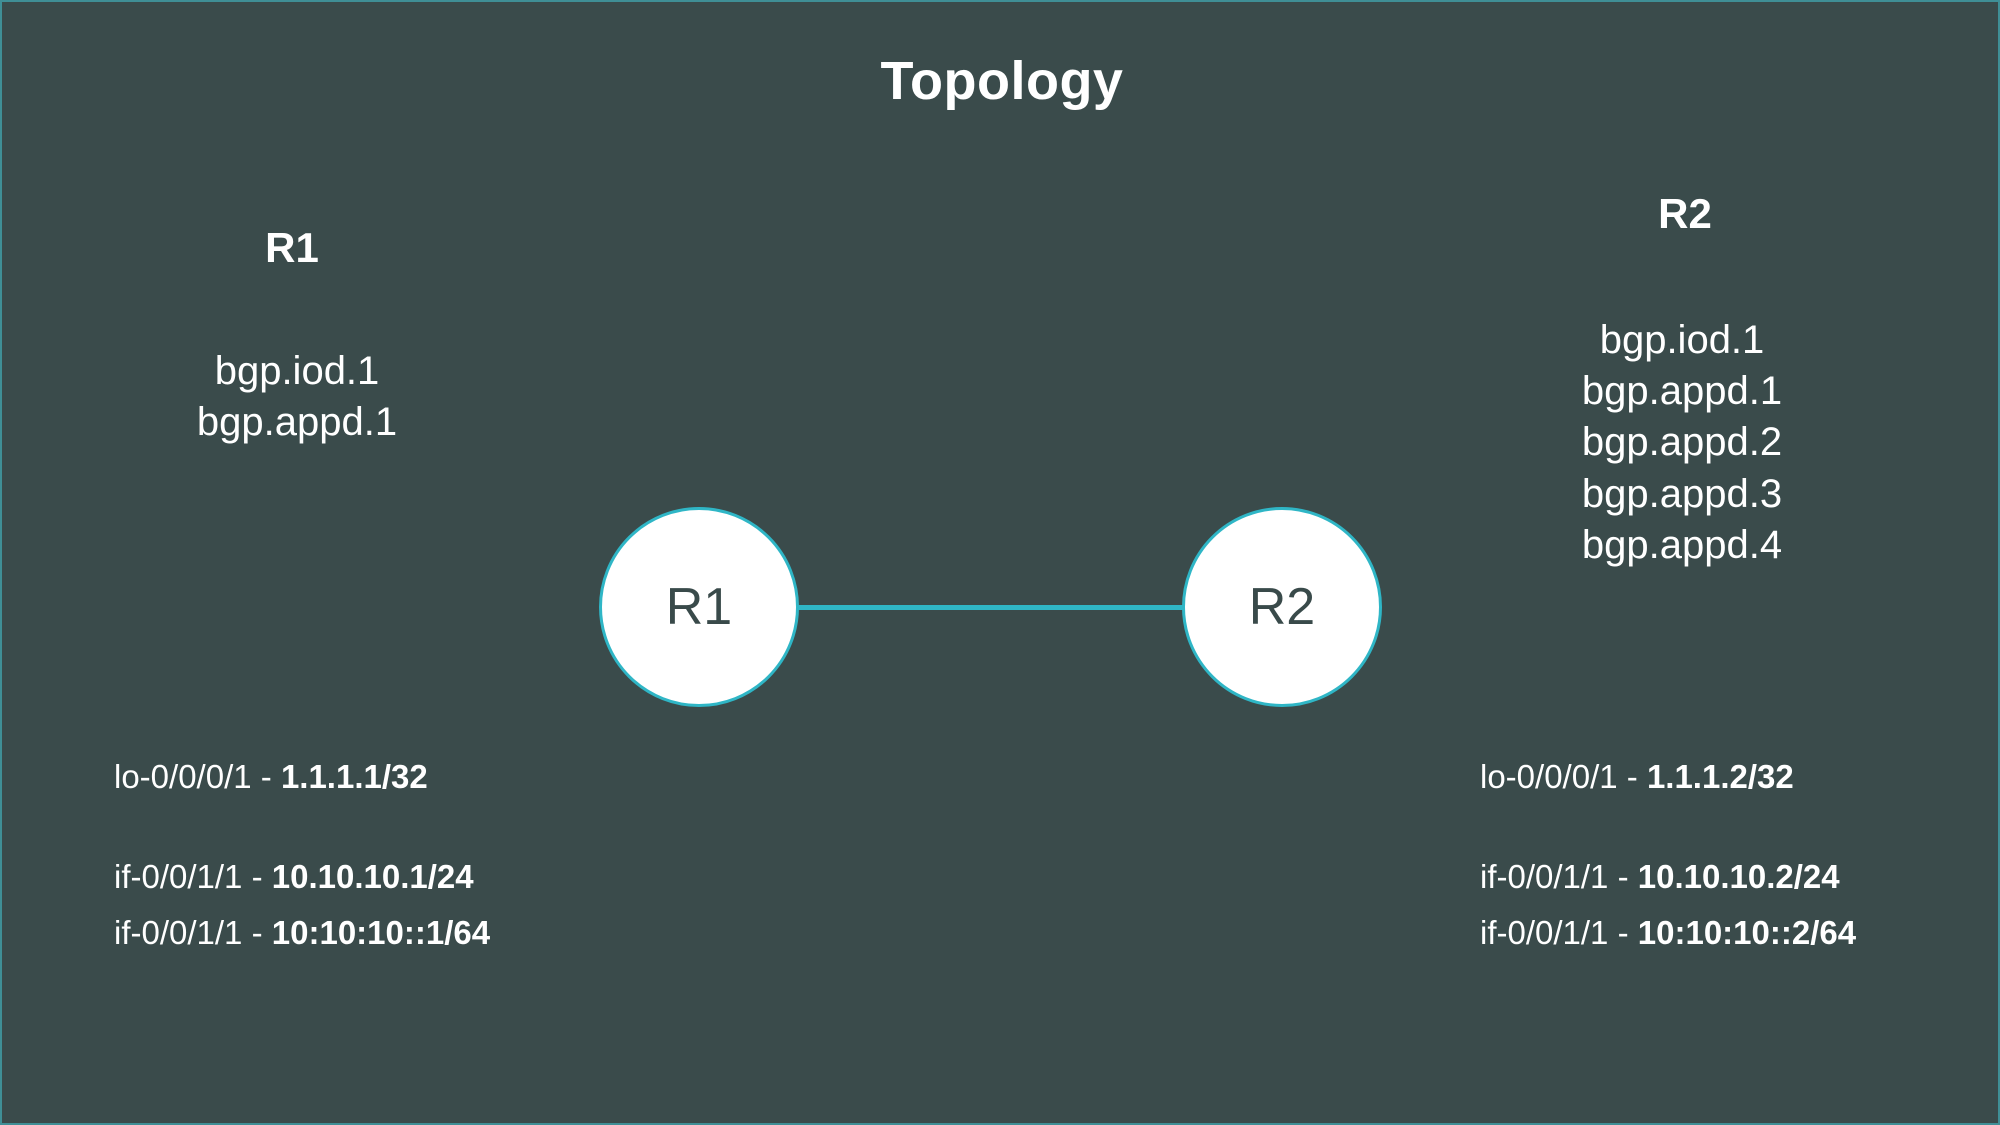 Image resolution: width=2000 pixels, height=1125 pixels. I want to click on process-item: bgp.appd.3, so click(1682, 493).